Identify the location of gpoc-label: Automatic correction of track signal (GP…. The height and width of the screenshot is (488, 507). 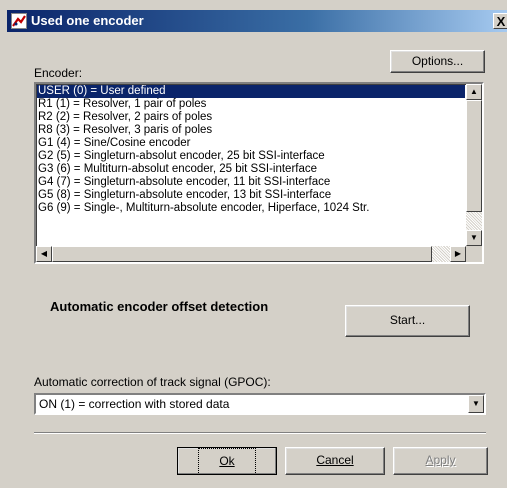
(152, 382).